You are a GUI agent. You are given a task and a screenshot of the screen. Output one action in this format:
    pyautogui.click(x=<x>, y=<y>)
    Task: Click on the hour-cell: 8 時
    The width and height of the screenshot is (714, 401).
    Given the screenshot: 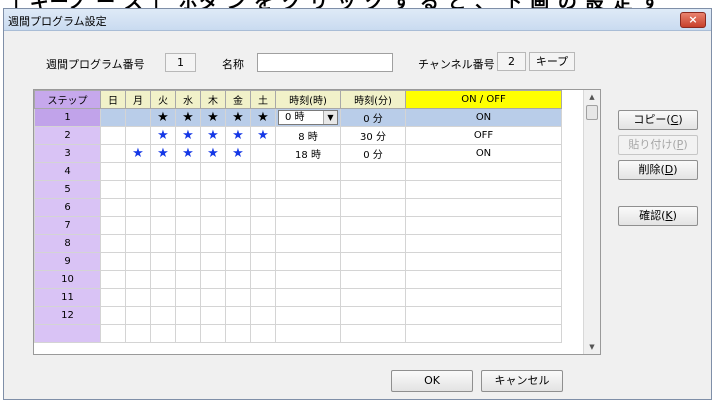 What is the action you would take?
    pyautogui.click(x=308, y=135)
    